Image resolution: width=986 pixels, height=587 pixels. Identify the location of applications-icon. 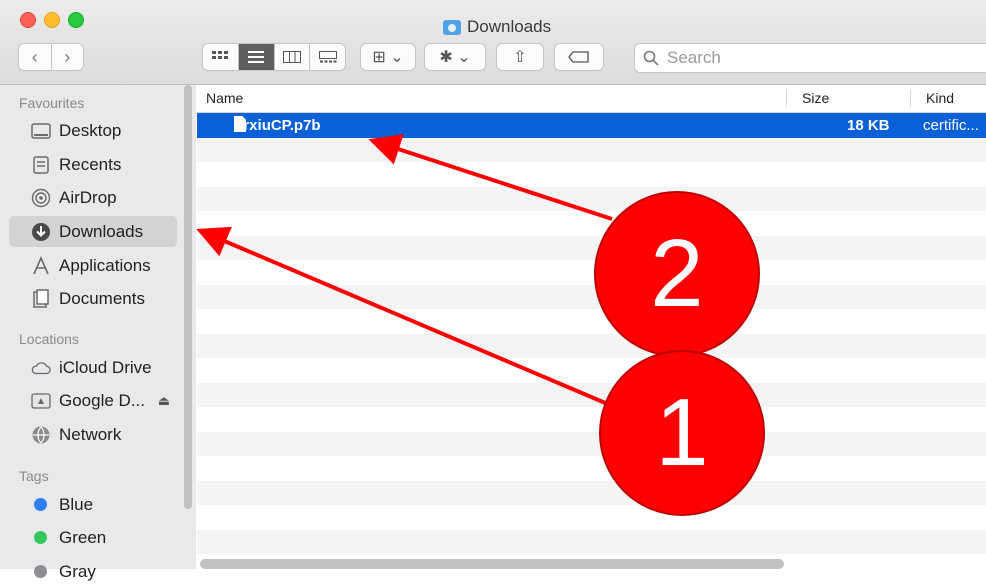
(41, 265).